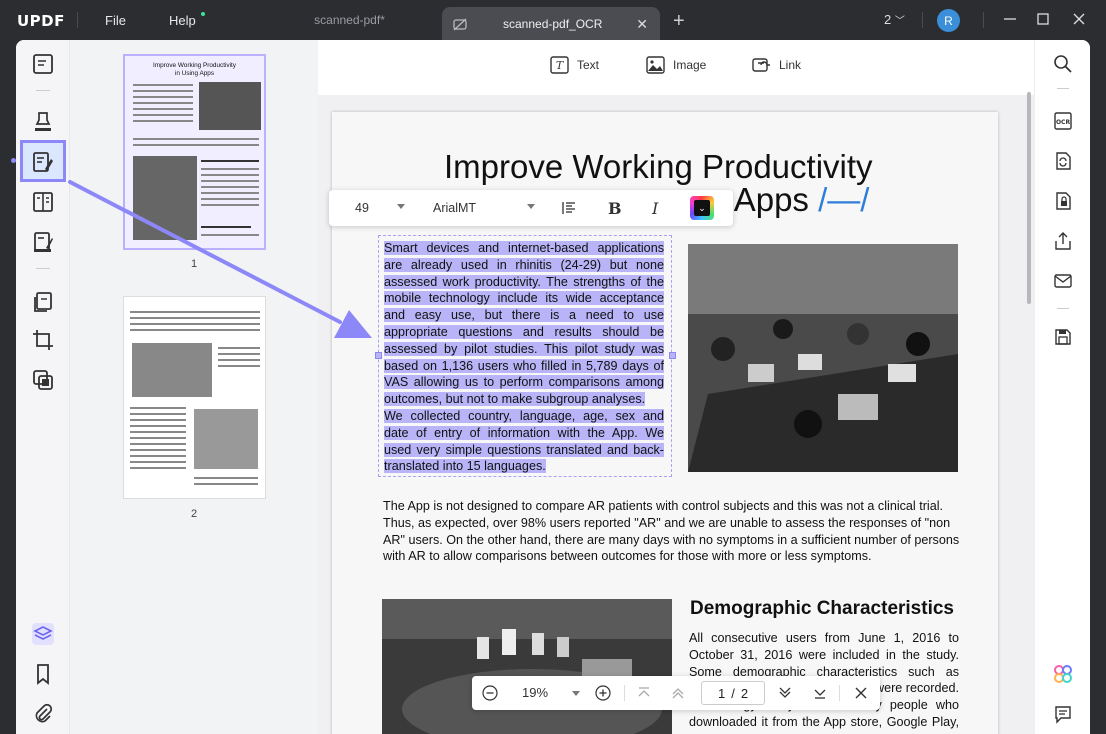  I want to click on indicator-dot, so click(13, 160).